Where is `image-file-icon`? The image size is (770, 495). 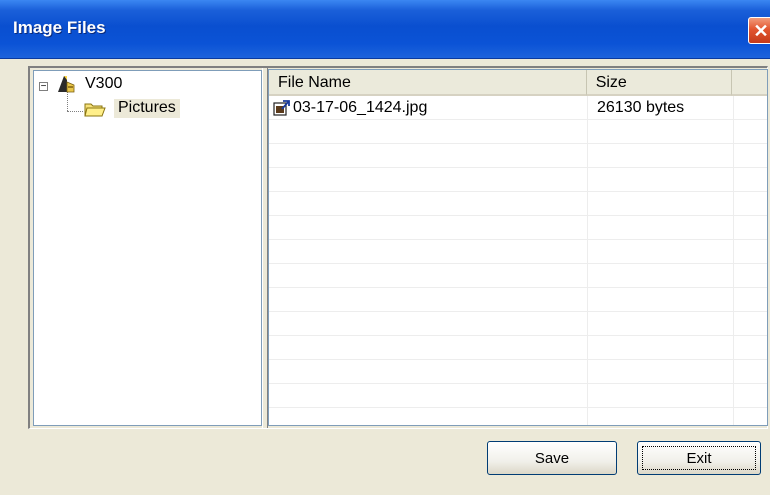 image-file-icon is located at coordinates (282, 108).